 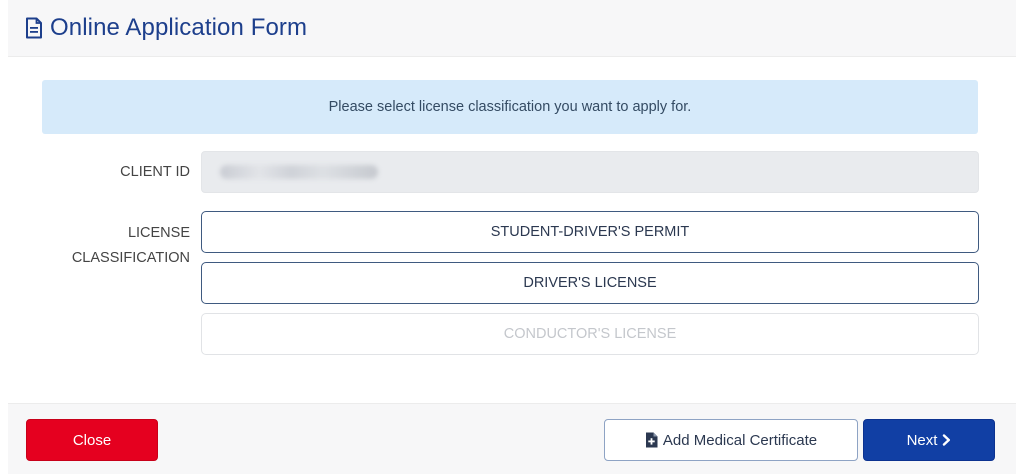 I want to click on redacted-value, so click(x=299, y=172).